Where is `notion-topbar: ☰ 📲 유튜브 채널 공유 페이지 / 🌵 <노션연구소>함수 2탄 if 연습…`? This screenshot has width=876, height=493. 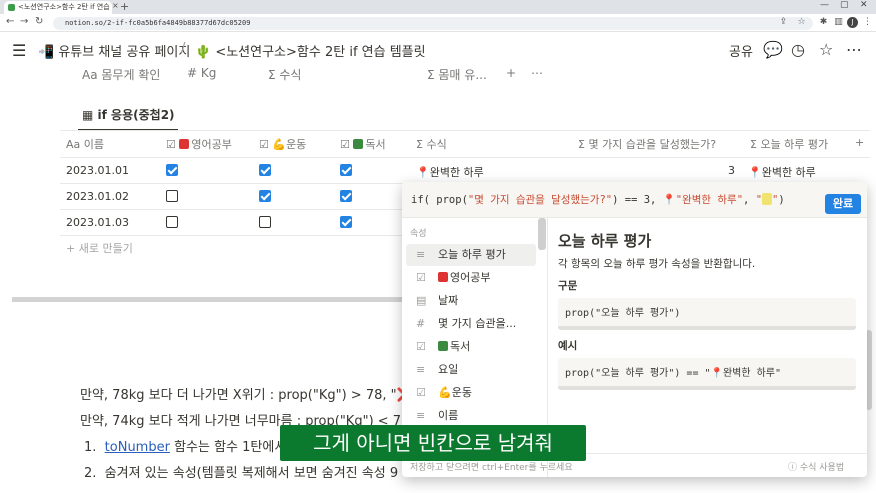 notion-topbar: ☰ 📲 유튜브 채널 공유 페이지 / 🌵 <노션연구소>함수 2탄 if 연습… is located at coordinates (438, 51).